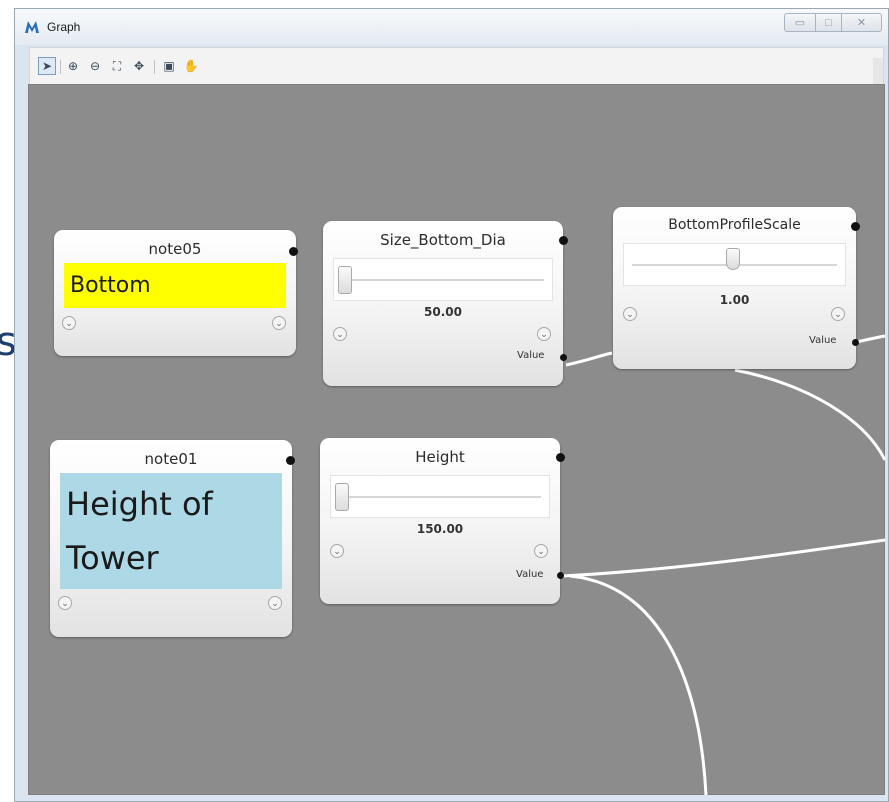 Image resolution: width=889 pixels, height=802 pixels. Describe the element at coordinates (736, 288) in the screenshot. I see `slider-node-bottom-profile-scale: BottomProfileScale 1.00 ⌄ ⌄ Value` at that location.